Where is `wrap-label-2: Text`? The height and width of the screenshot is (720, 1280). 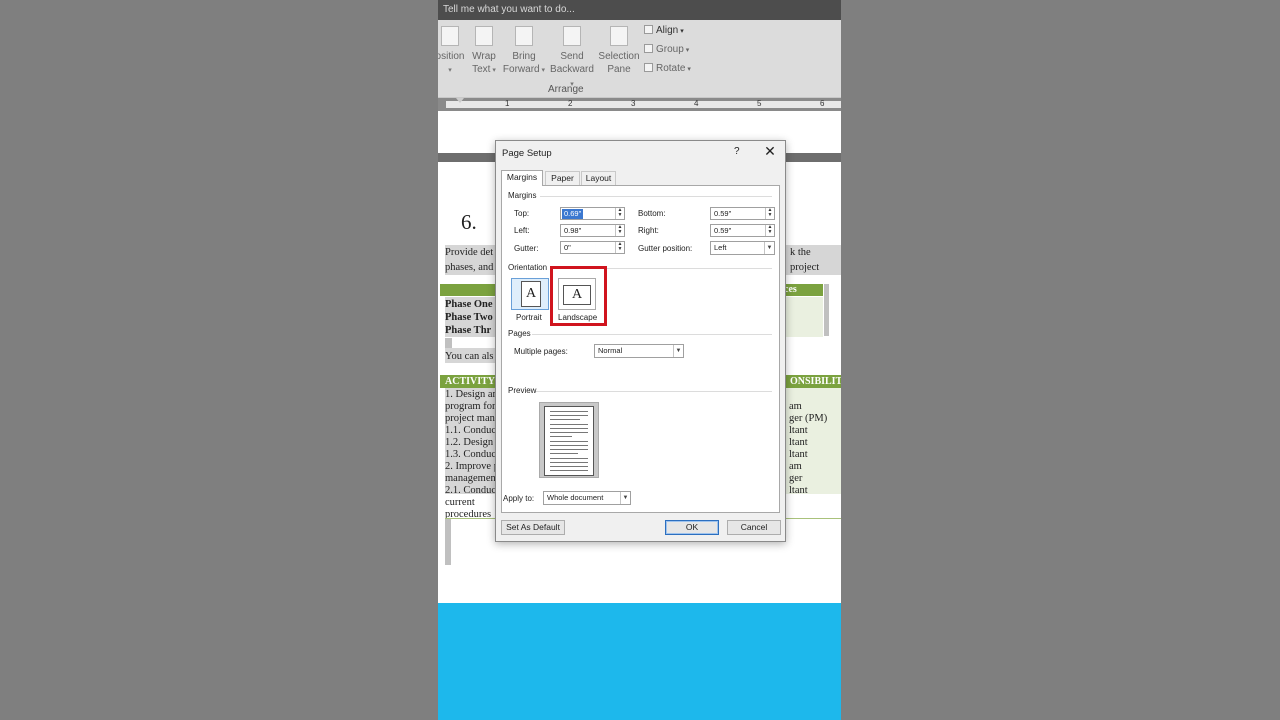
wrap-label-2: Text is located at coordinates (481, 69).